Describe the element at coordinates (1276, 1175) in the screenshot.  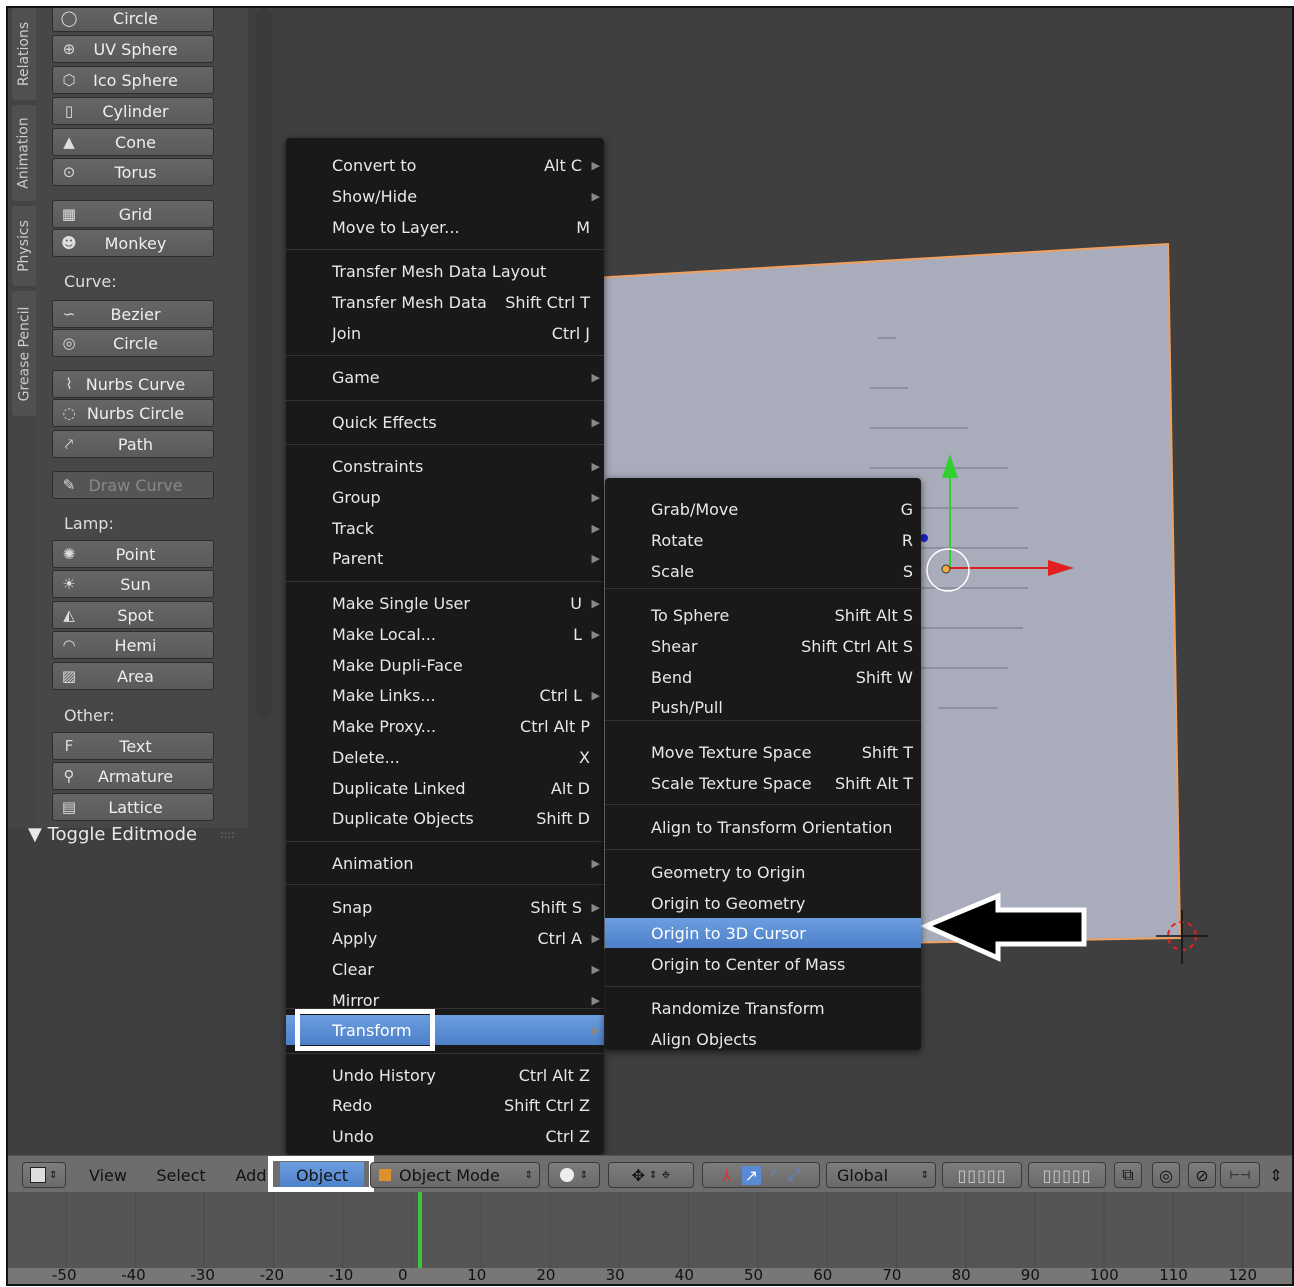
I see `more-options-icon: ⇕` at that location.